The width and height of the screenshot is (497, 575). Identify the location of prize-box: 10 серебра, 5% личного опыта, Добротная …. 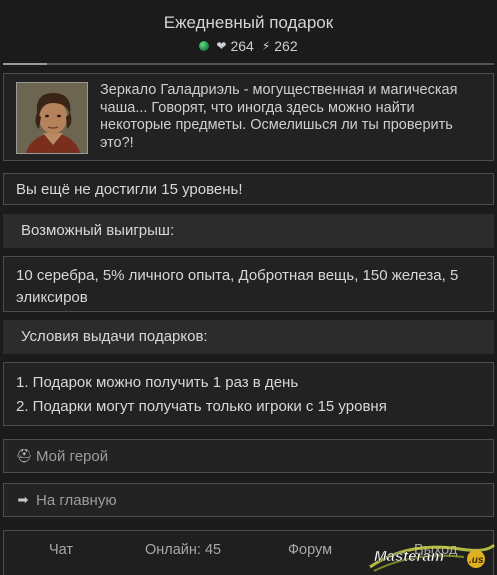
(248, 284).